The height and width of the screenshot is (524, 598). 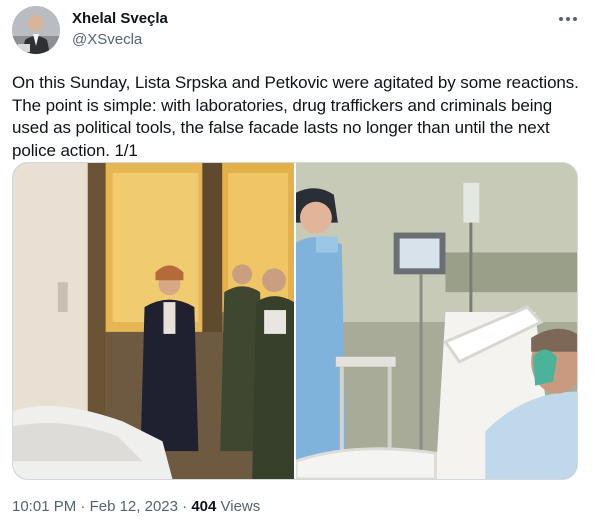 I want to click on views-count: 404, so click(x=203, y=506).